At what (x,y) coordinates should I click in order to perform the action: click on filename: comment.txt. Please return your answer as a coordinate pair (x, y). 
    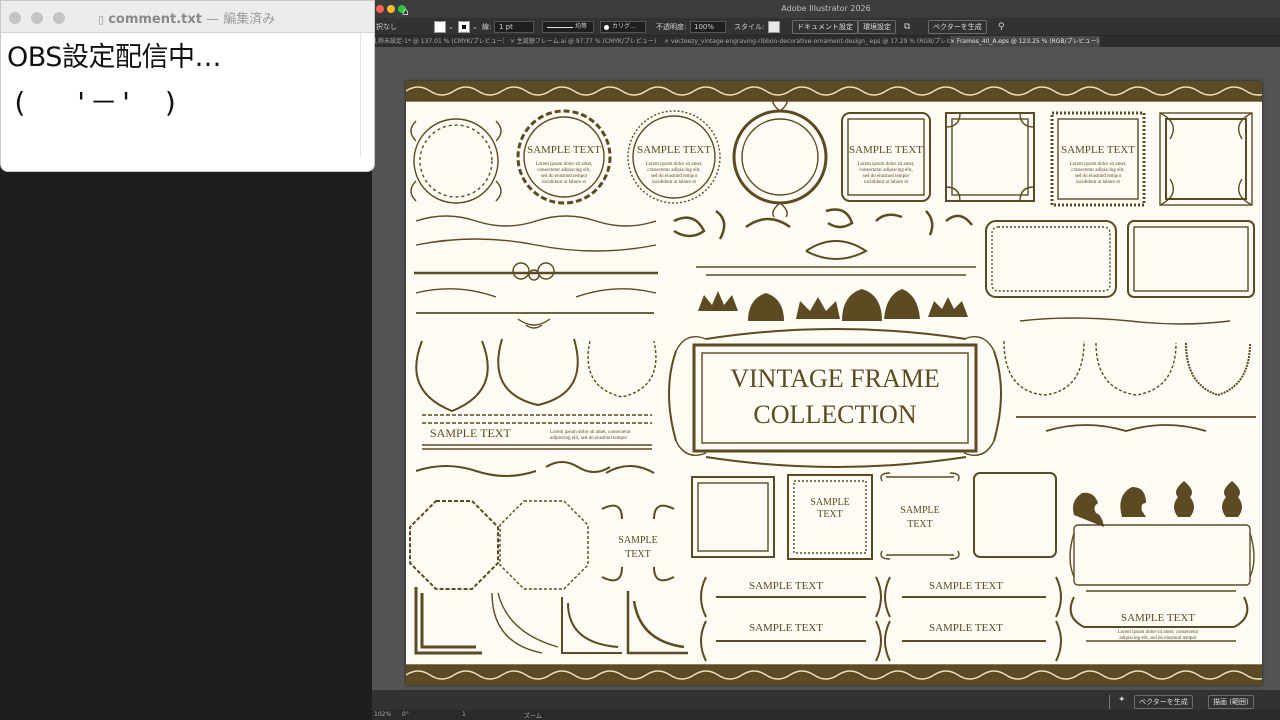
    Looking at the image, I should click on (155, 19).